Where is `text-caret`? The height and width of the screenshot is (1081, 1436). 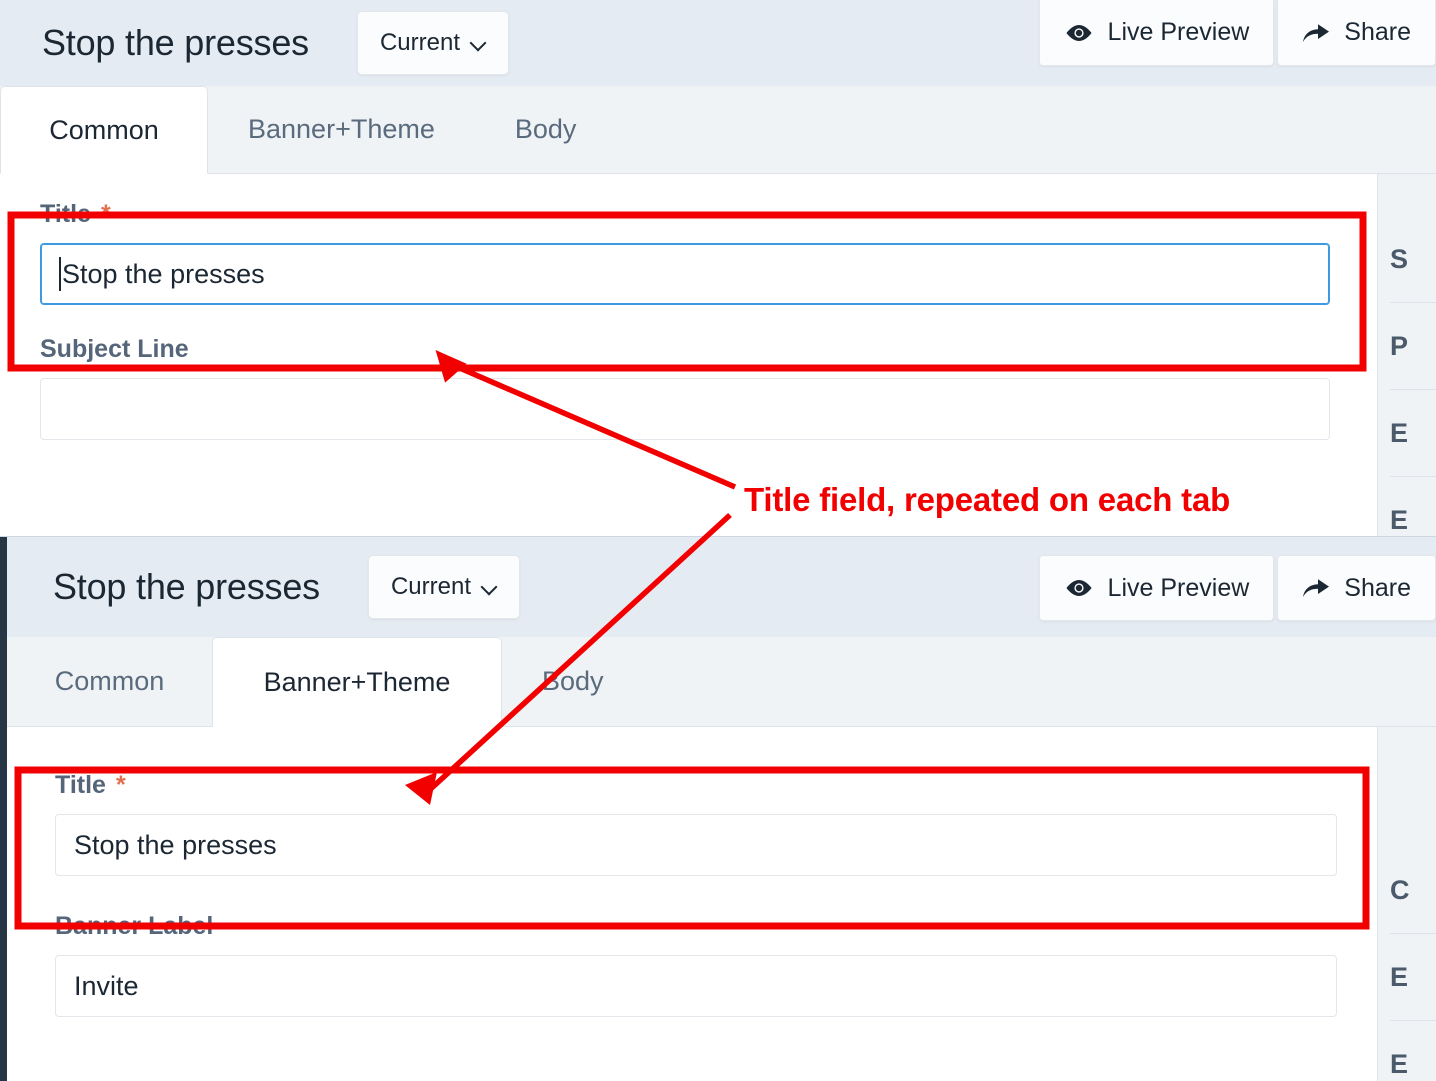
text-caret is located at coordinates (60, 274).